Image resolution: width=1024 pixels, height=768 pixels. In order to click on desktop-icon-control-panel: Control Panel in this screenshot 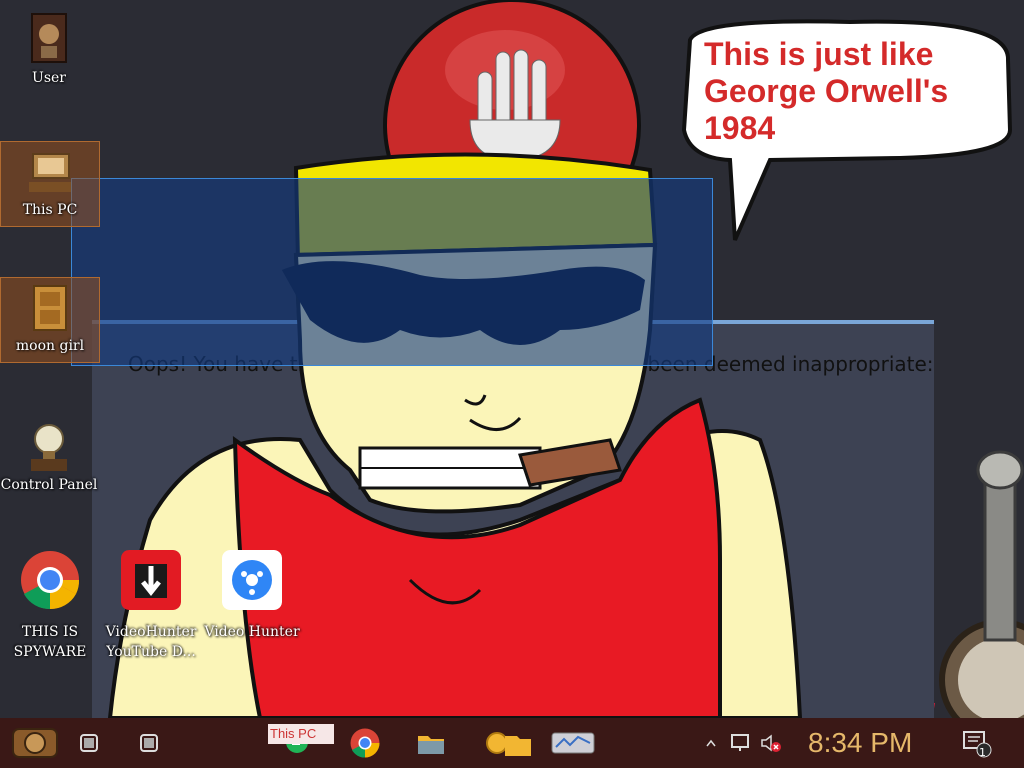, I will do `click(49, 455)`.